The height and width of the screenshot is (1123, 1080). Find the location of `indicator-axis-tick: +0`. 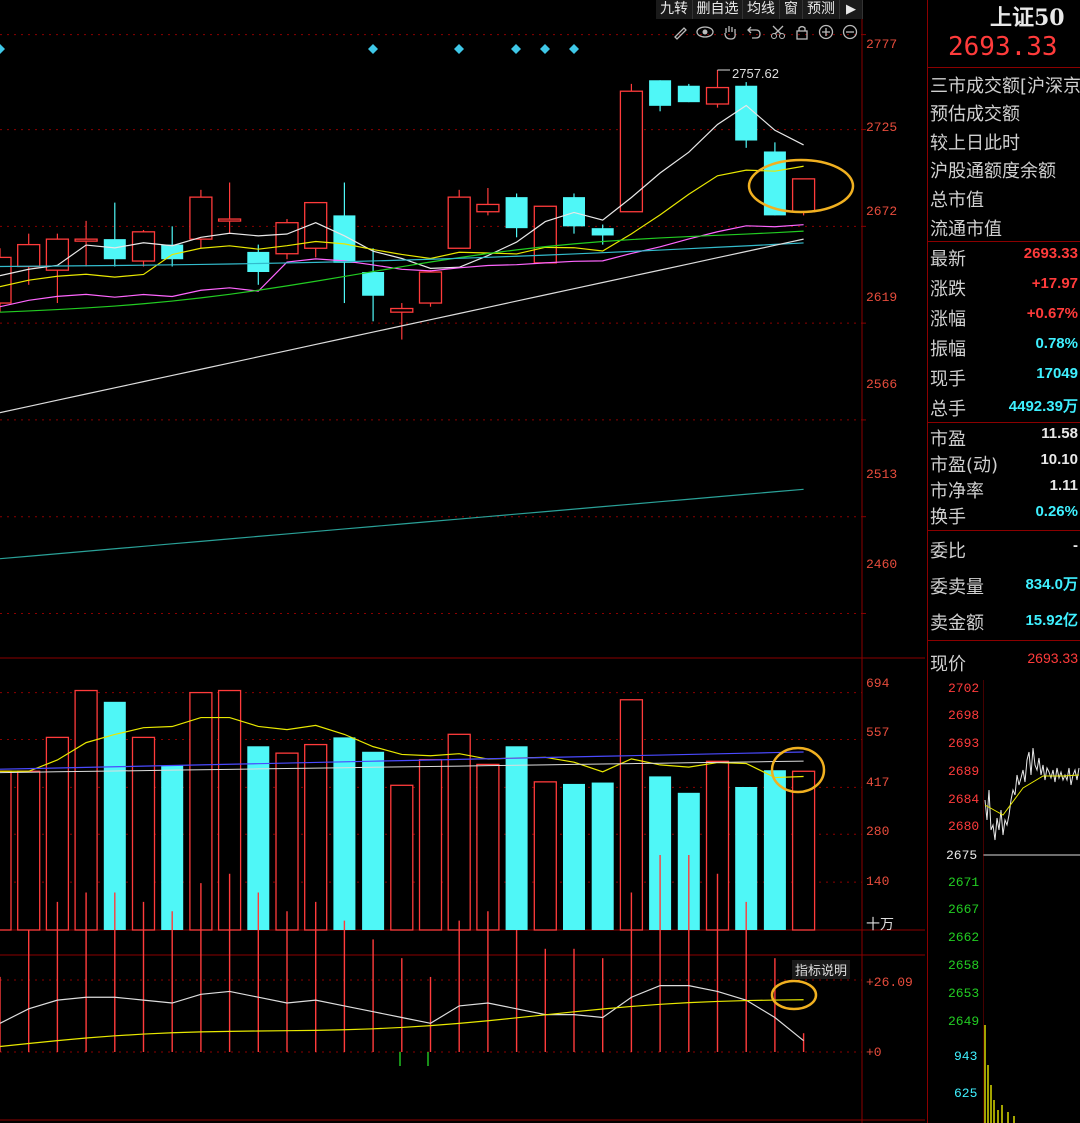

indicator-axis-tick: +0 is located at coordinates (874, 1052).